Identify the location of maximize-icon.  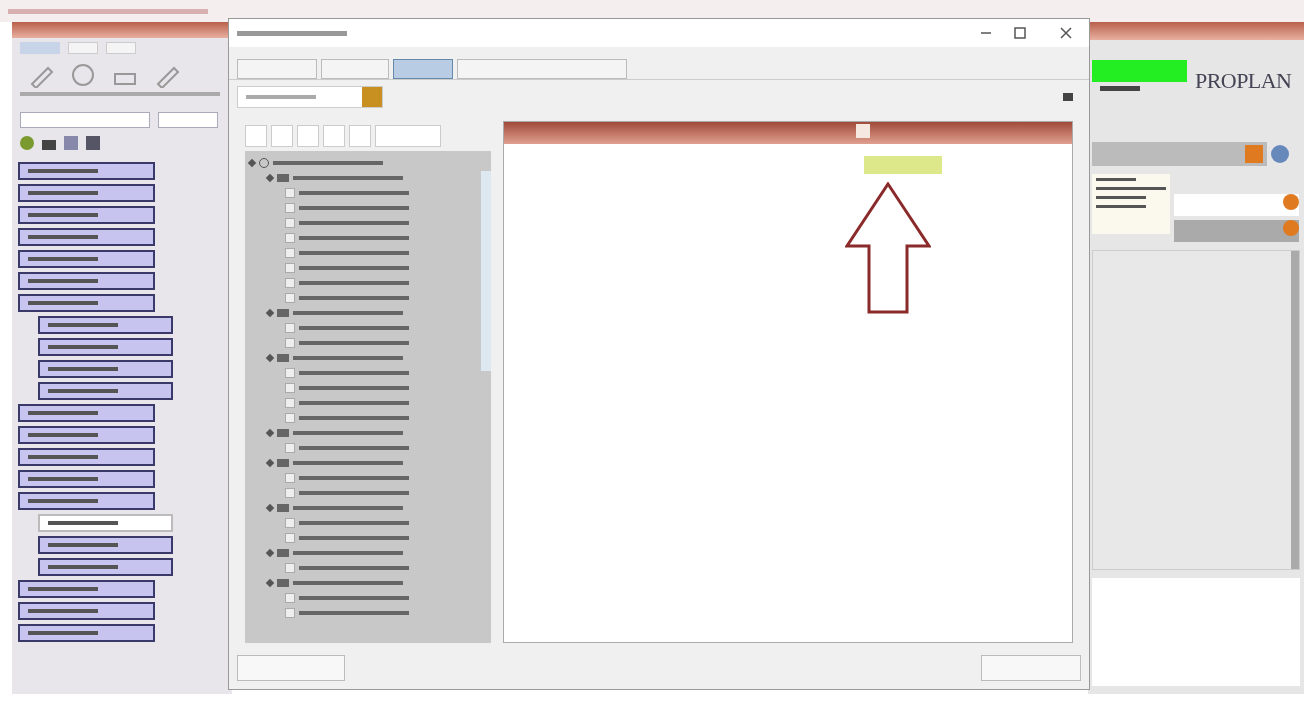
(1020, 33).